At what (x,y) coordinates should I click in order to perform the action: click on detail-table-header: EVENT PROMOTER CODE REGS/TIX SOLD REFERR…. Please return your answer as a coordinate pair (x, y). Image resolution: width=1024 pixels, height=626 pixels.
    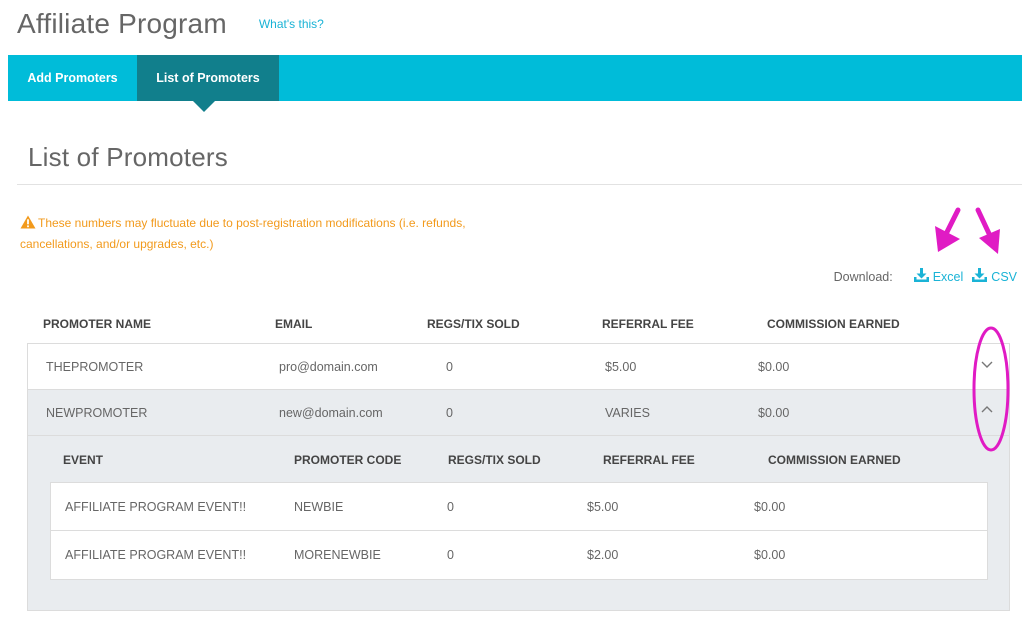
    Looking at the image, I should click on (533, 464).